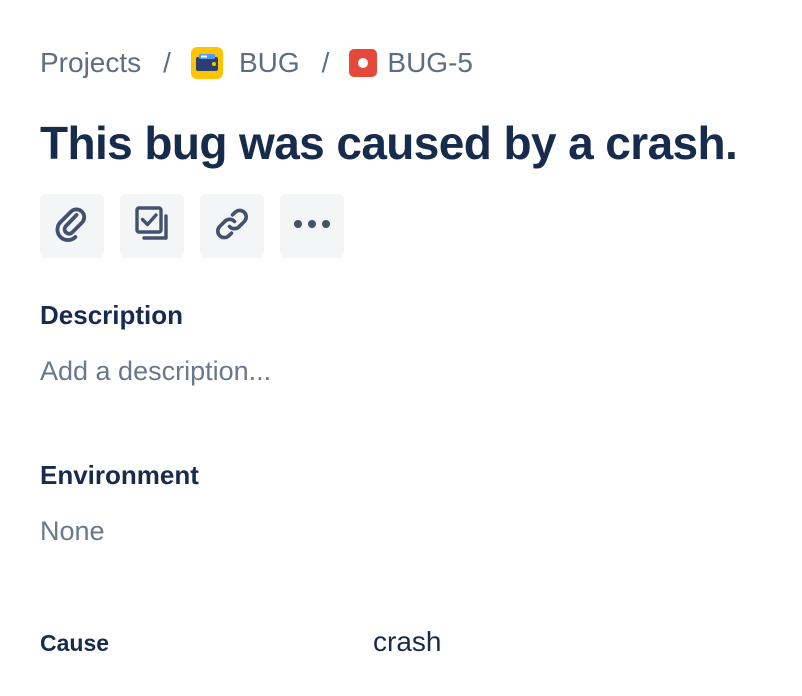 The width and height of the screenshot is (802, 696). I want to click on cause-field-label: Cause, so click(75, 643).